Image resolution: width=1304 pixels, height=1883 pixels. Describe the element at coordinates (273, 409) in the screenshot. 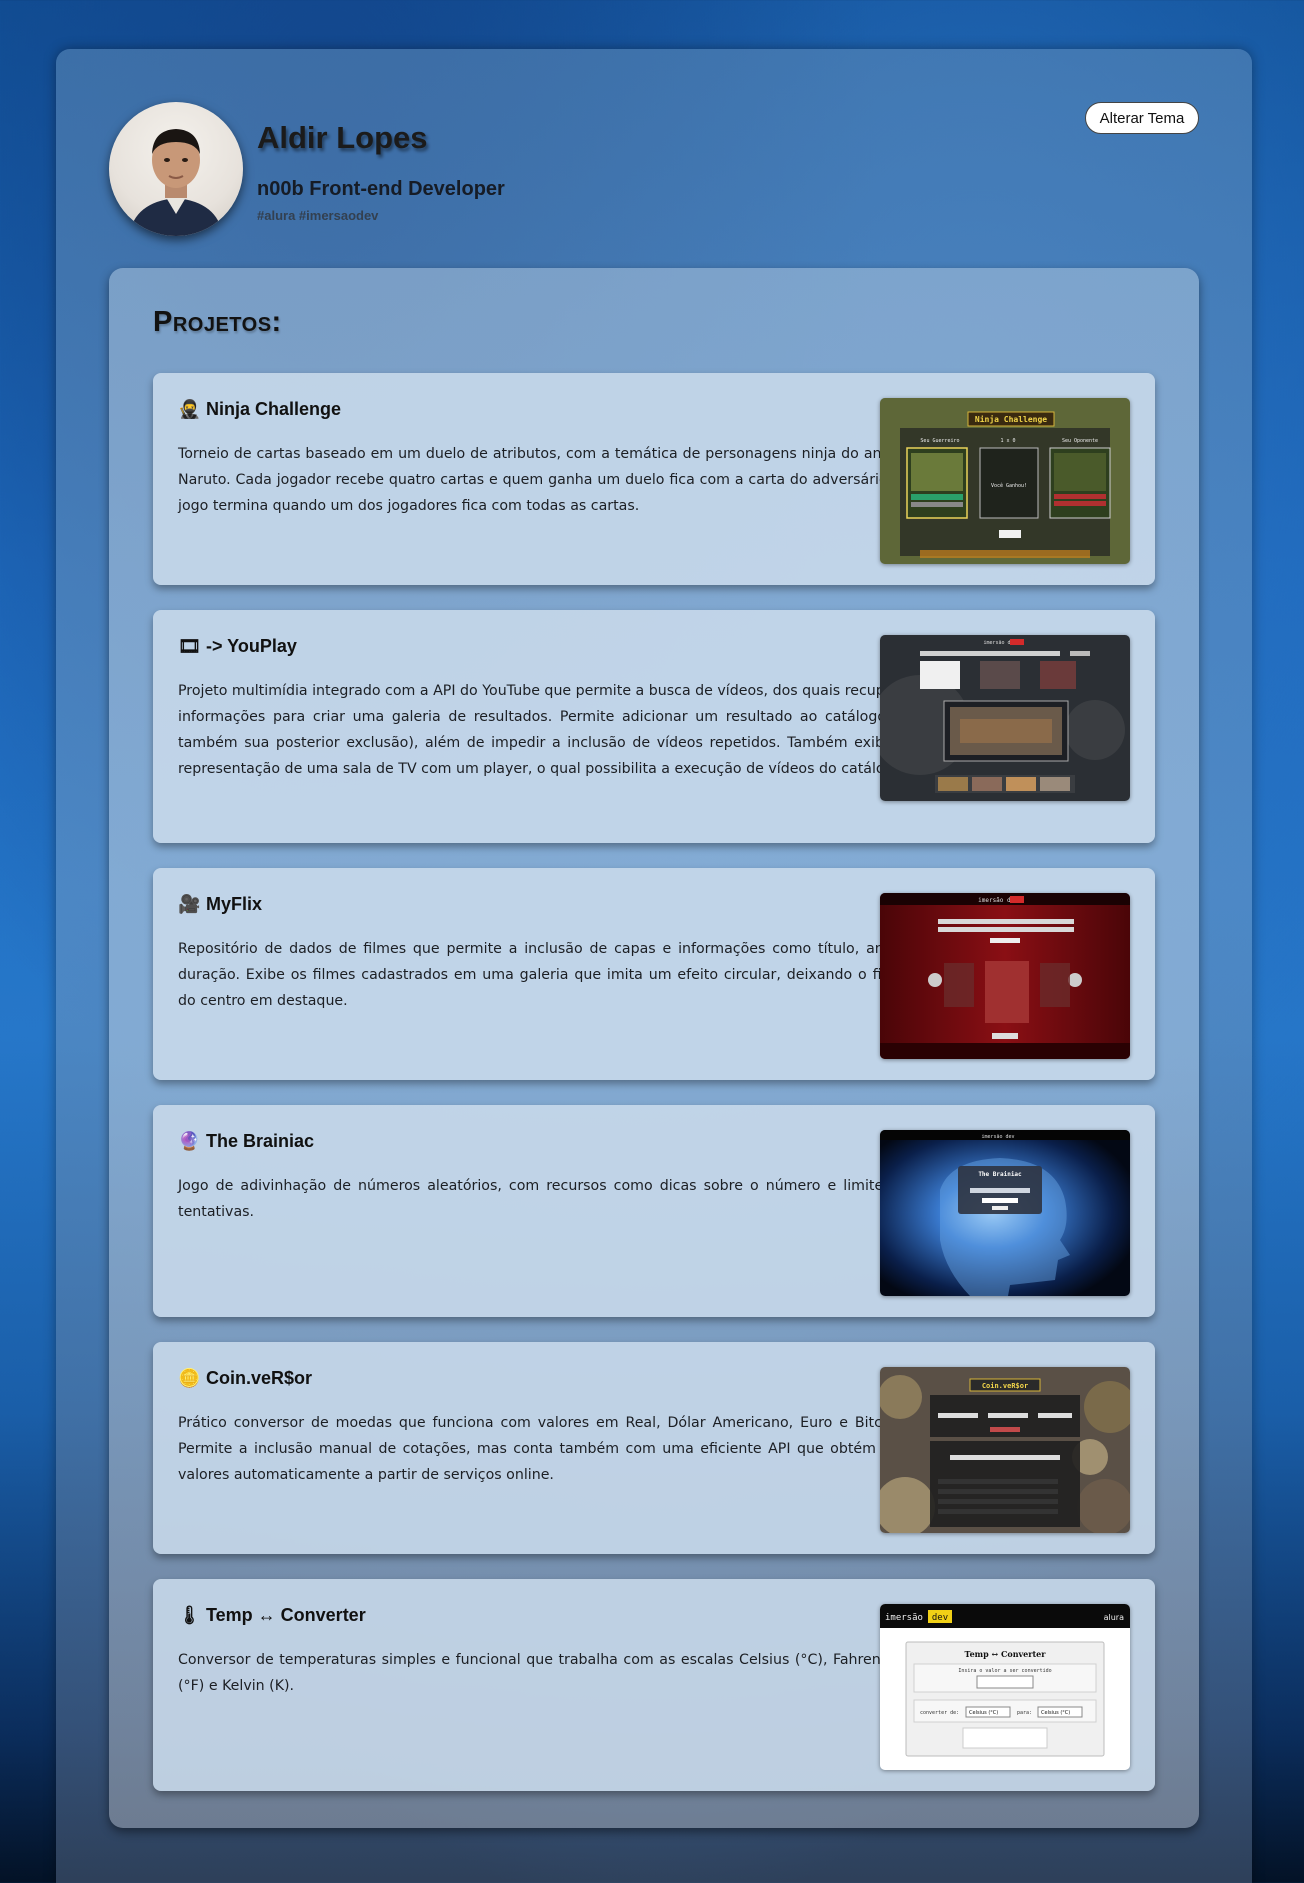

I see `project-title: Ninja Challenge` at that location.